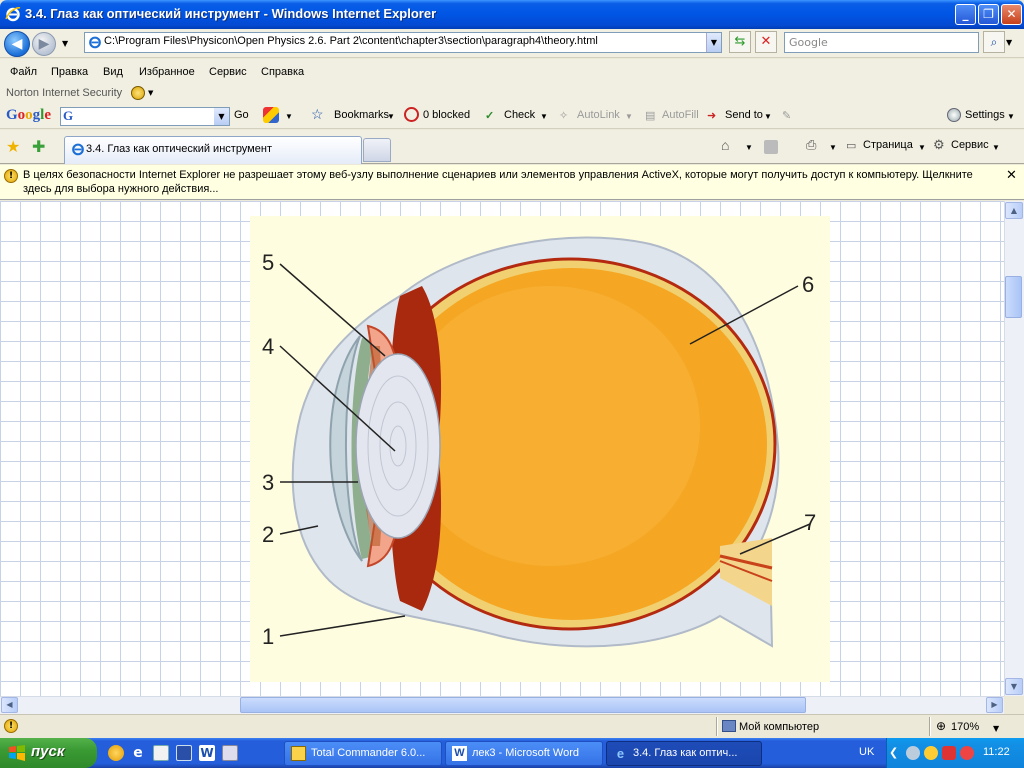  What do you see at coordinates (996, 147) in the screenshot?
I see `tools-dropdown-icon: ▼` at bounding box center [996, 147].